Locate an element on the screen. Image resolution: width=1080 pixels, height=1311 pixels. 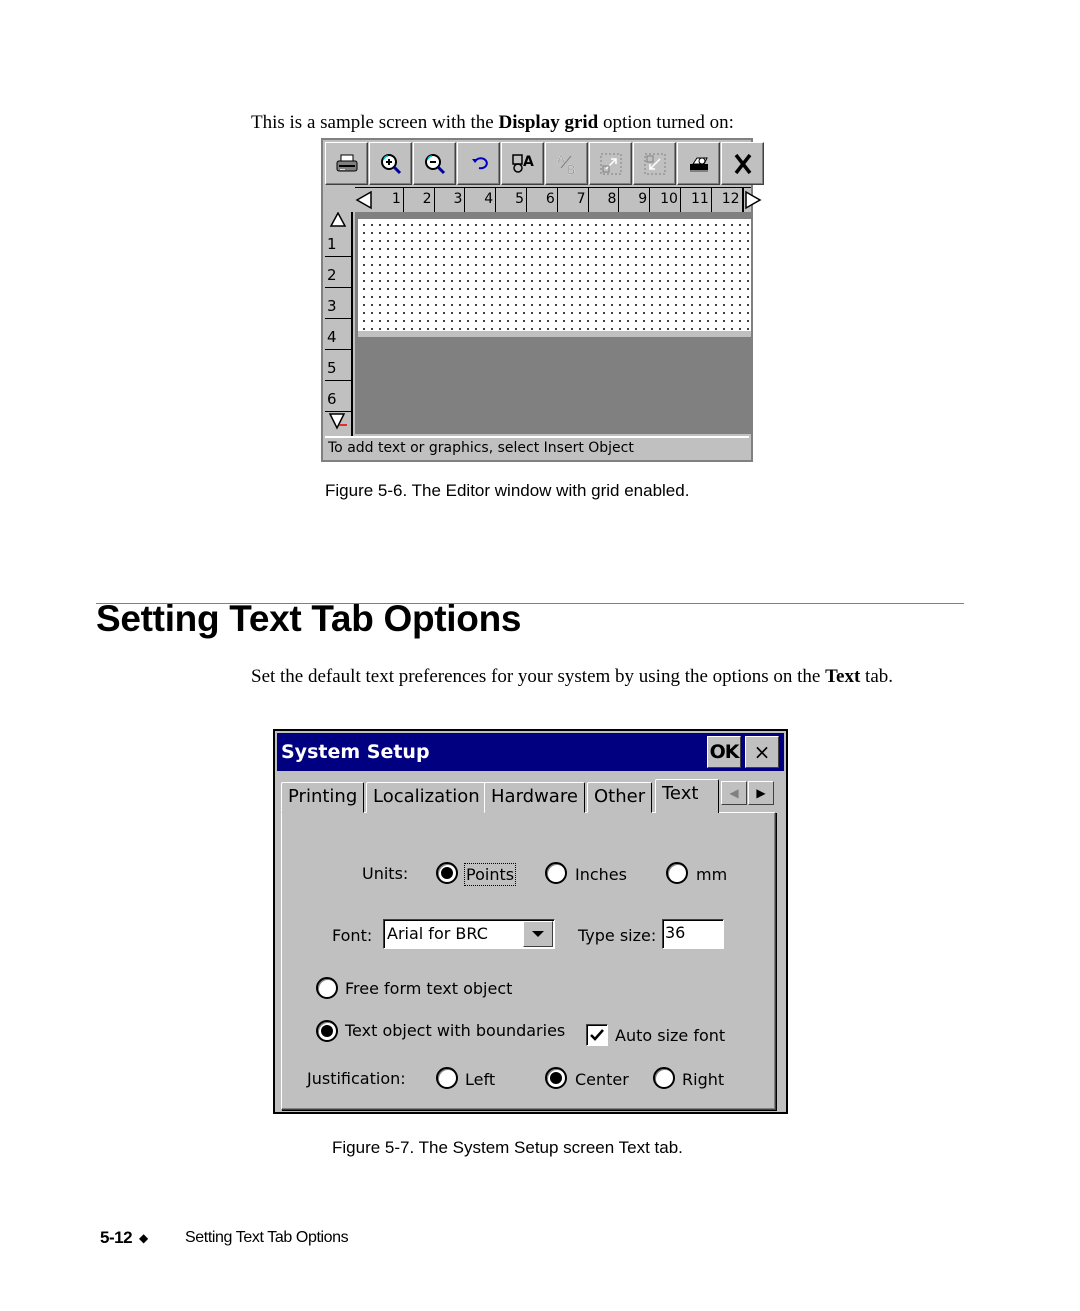
close-icon is located at coordinates (742, 163).